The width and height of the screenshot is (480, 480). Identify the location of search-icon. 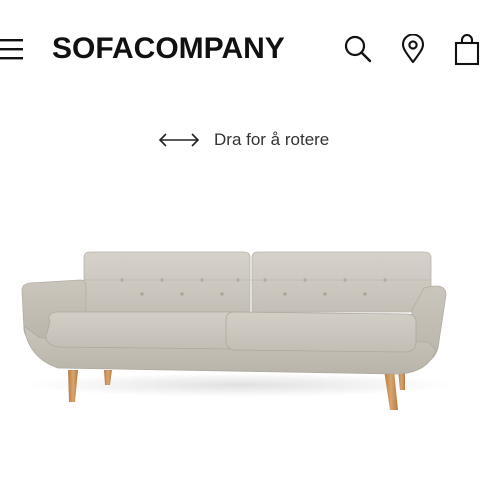
(358, 49).